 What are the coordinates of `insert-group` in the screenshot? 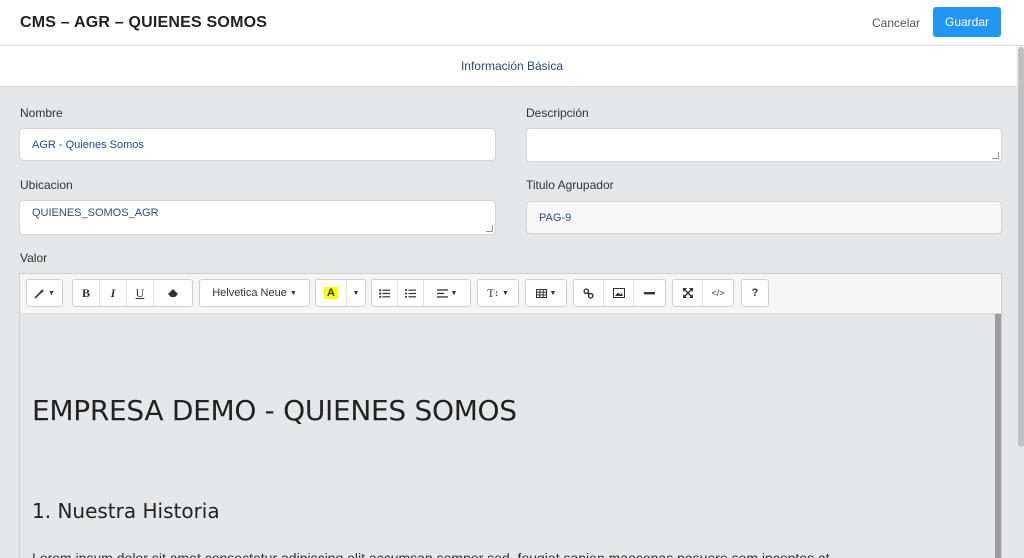 It's located at (619, 293).